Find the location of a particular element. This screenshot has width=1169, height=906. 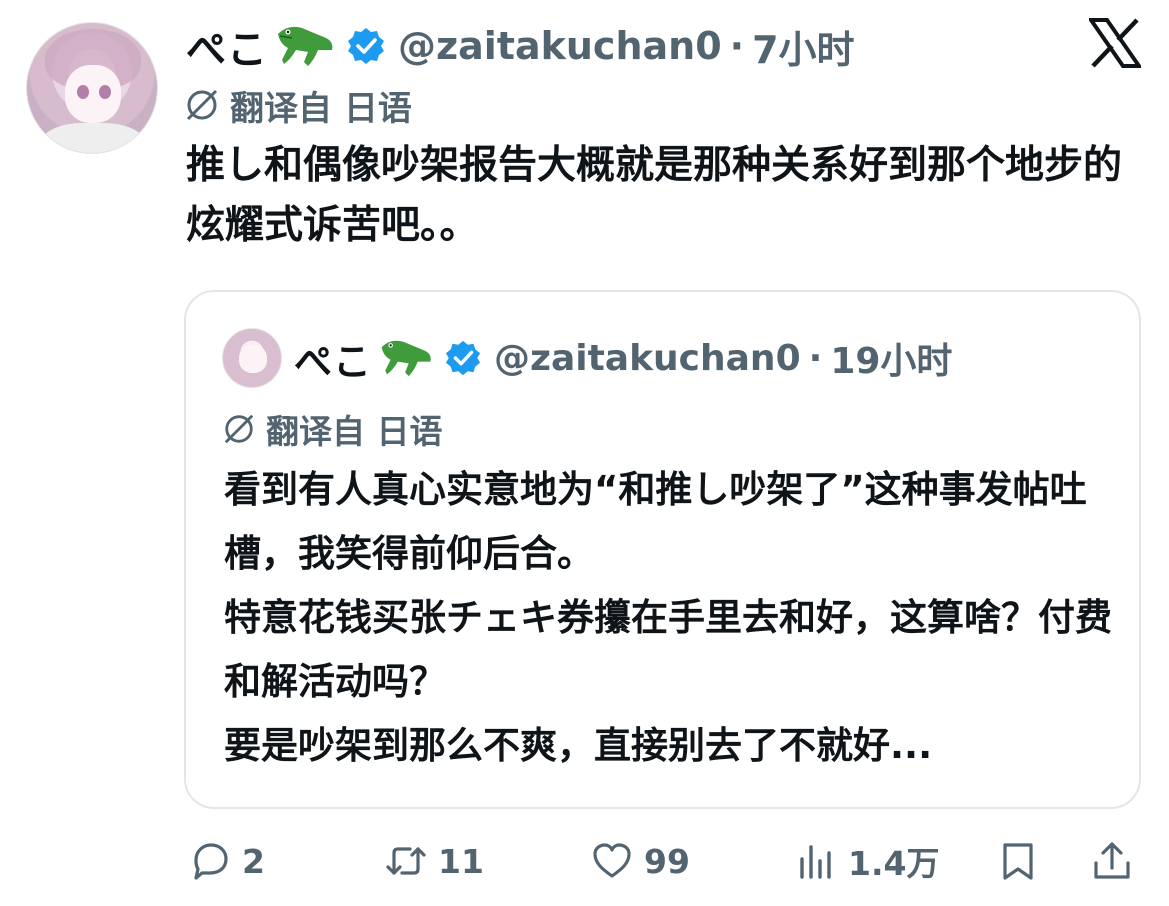

quoted-avatar-face is located at coordinates (253, 359).